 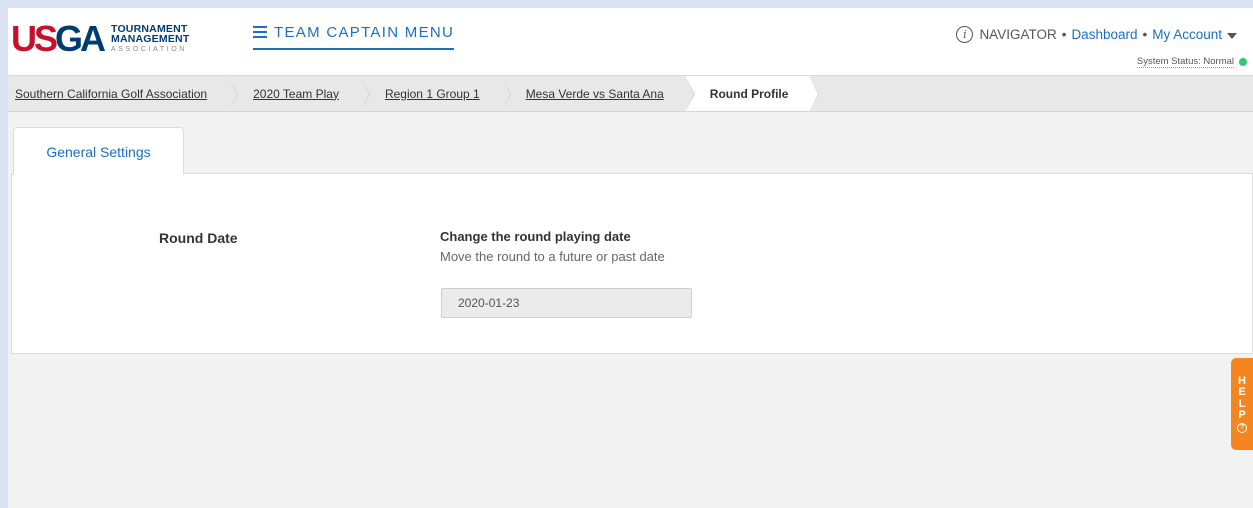 What do you see at coordinates (149, 49) in the screenshot?
I see `logo-line-3: ASSOCIATION` at bounding box center [149, 49].